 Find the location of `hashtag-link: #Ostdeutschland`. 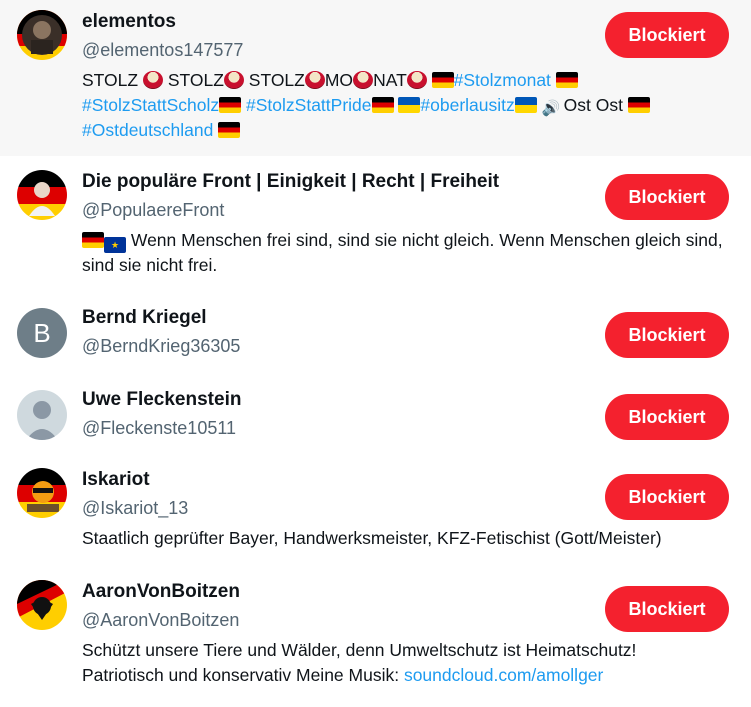

hashtag-link: #Ostdeutschland is located at coordinates (147, 130).